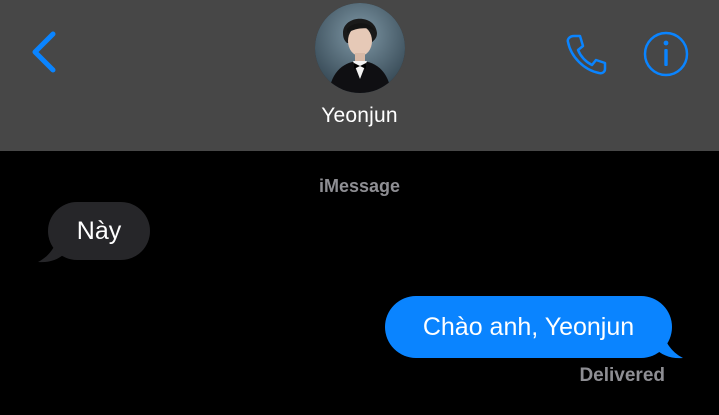 The image size is (719, 415). Describe the element at coordinates (528, 327) in the screenshot. I see `message-bubble-outgoing: Chào anh, Yeonjun` at that location.